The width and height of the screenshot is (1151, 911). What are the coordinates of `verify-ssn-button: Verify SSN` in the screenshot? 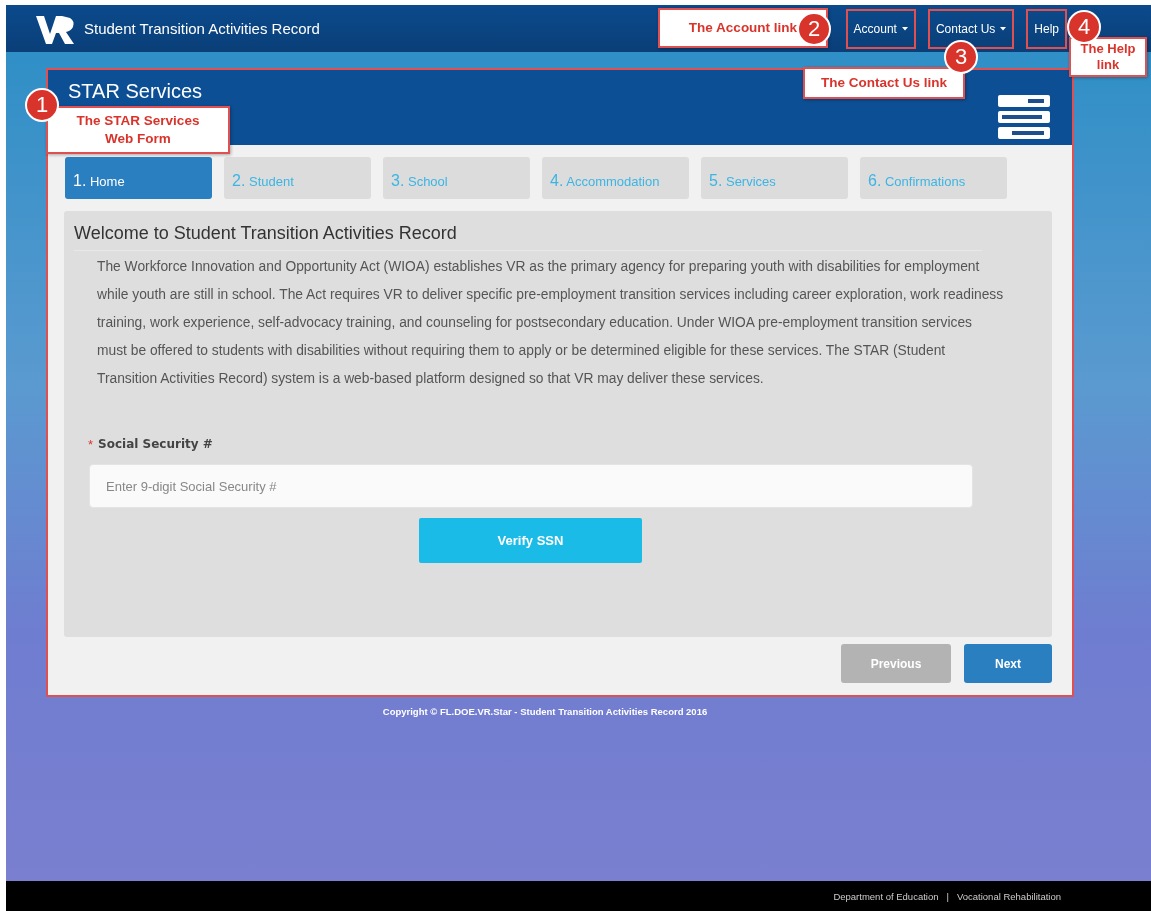 It's located at (530, 540).